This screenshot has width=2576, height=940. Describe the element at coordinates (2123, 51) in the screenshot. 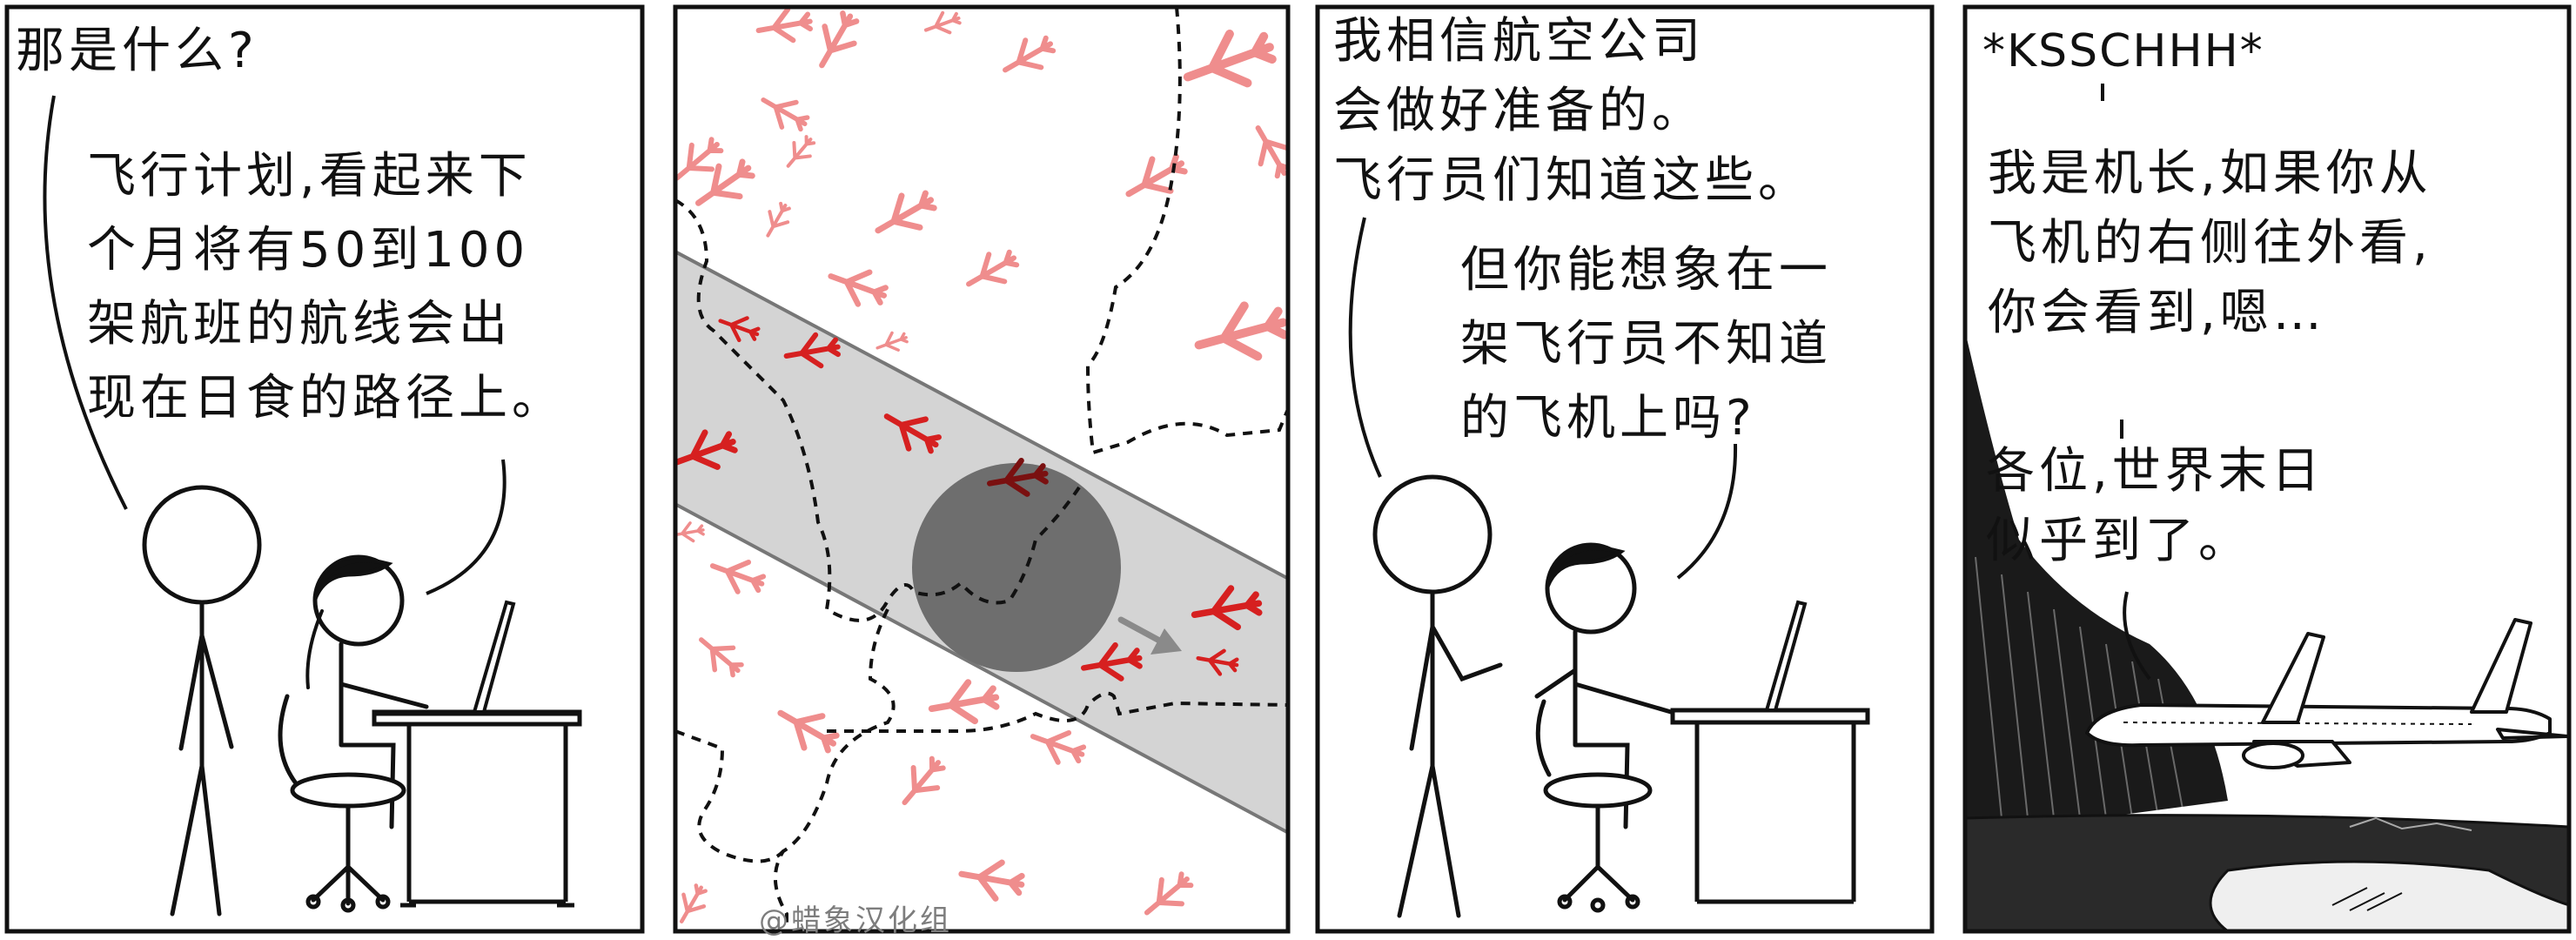

I see `radio-static-sound: *KSSCHHH*` at that location.